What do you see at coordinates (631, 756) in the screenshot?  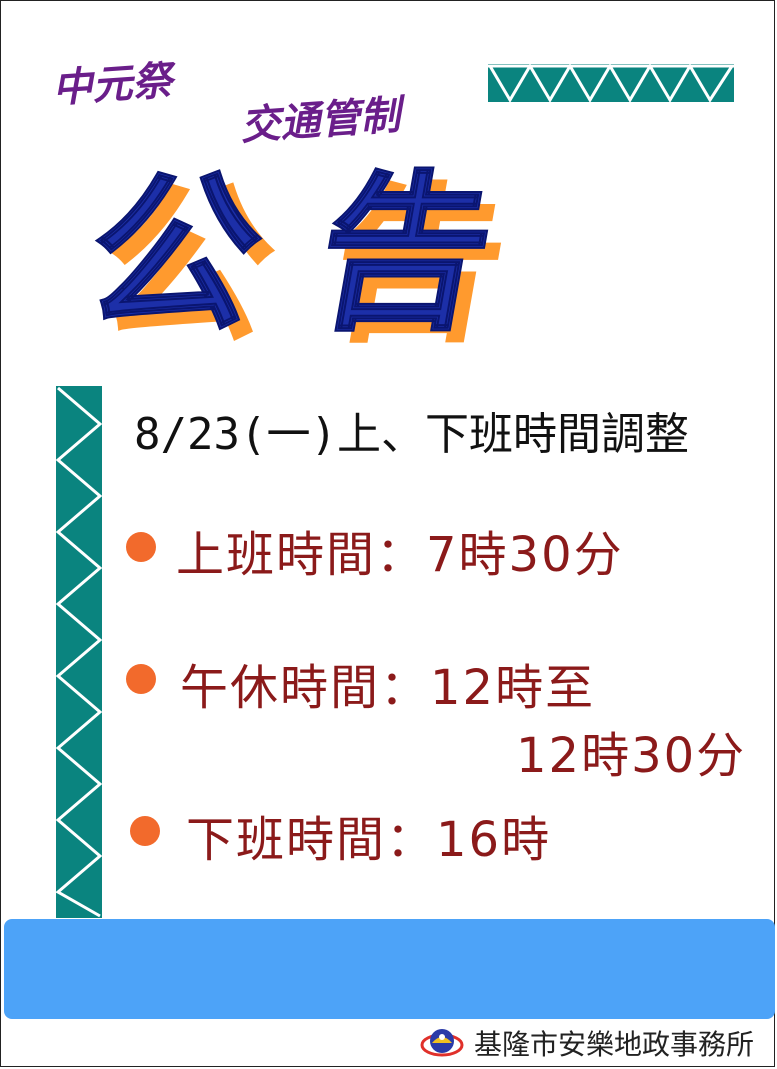 I see `lunch-break-end: 12時30分` at bounding box center [631, 756].